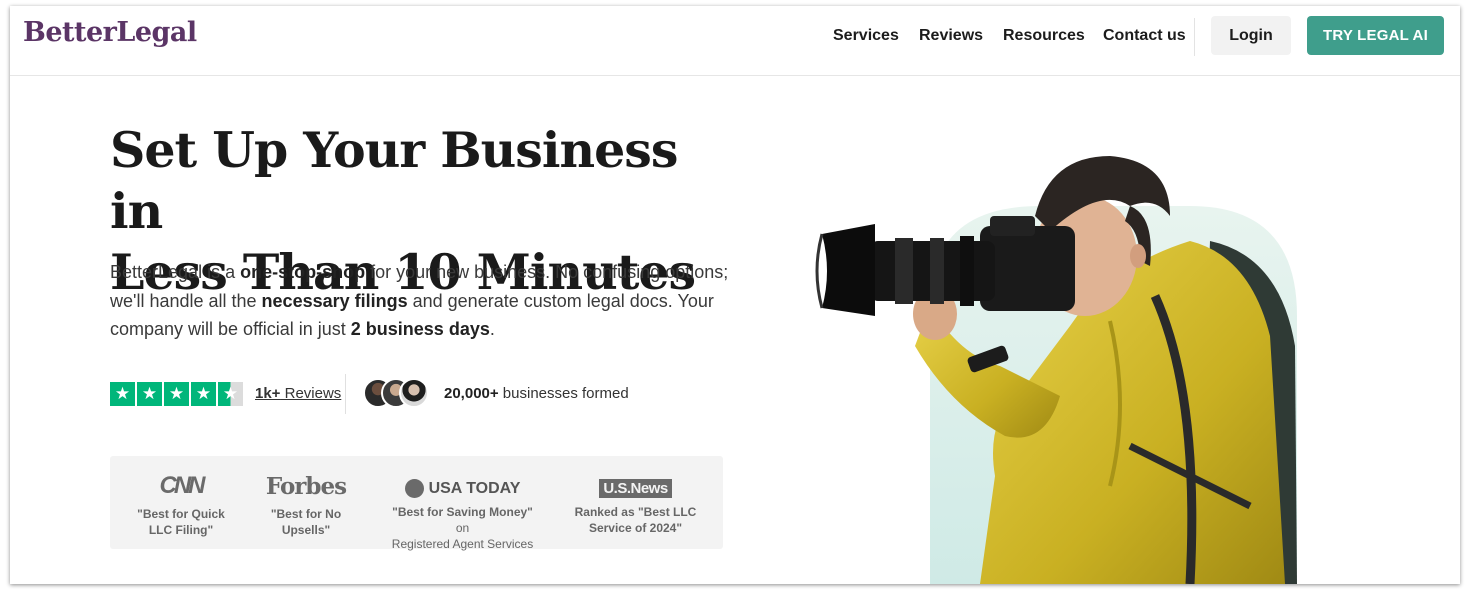  Describe the element at coordinates (462, 512) in the screenshot. I see `quote-emphasis: "Best for Saving Money"` at that location.